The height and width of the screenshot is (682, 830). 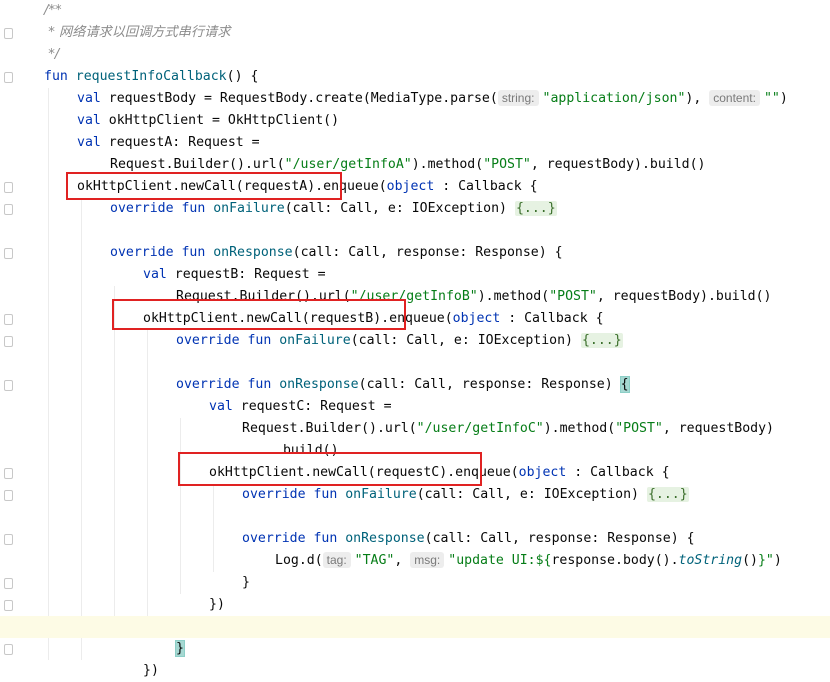 What do you see at coordinates (415, 451) in the screenshot?
I see `code-line: .build()` at bounding box center [415, 451].